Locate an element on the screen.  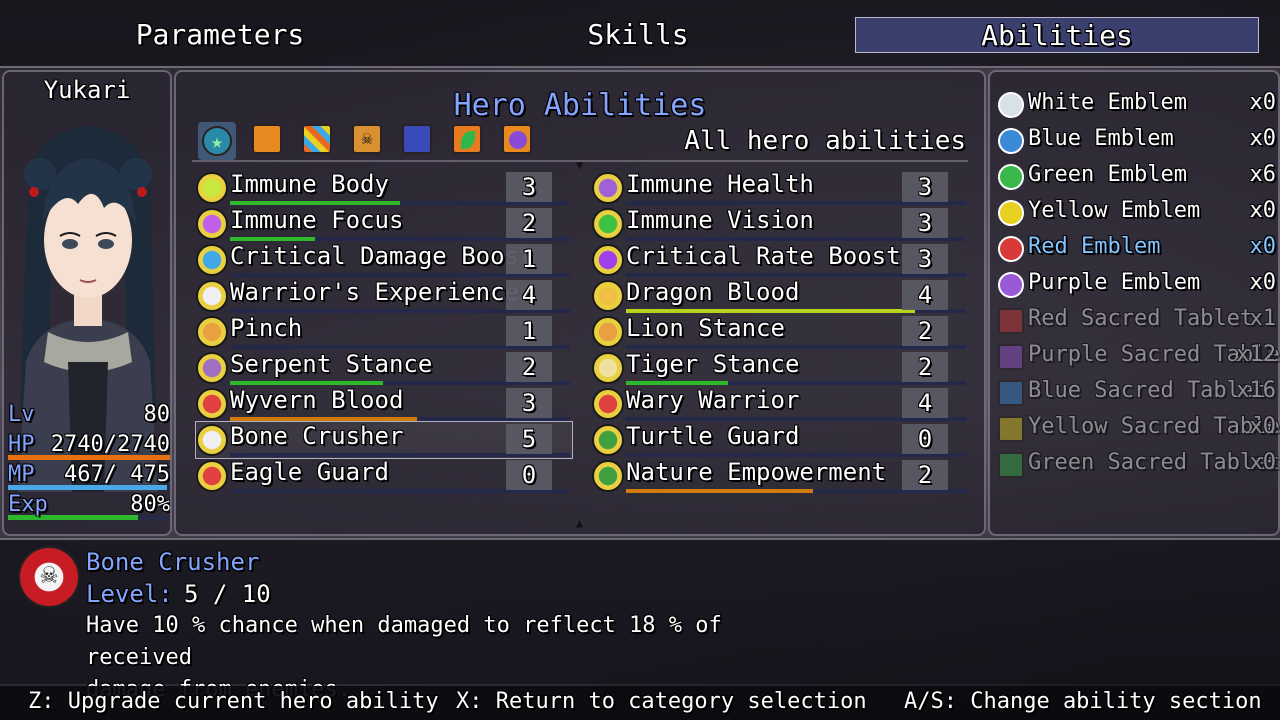
inventory-item: Red Emblem x0 is located at coordinates (1136, 250).